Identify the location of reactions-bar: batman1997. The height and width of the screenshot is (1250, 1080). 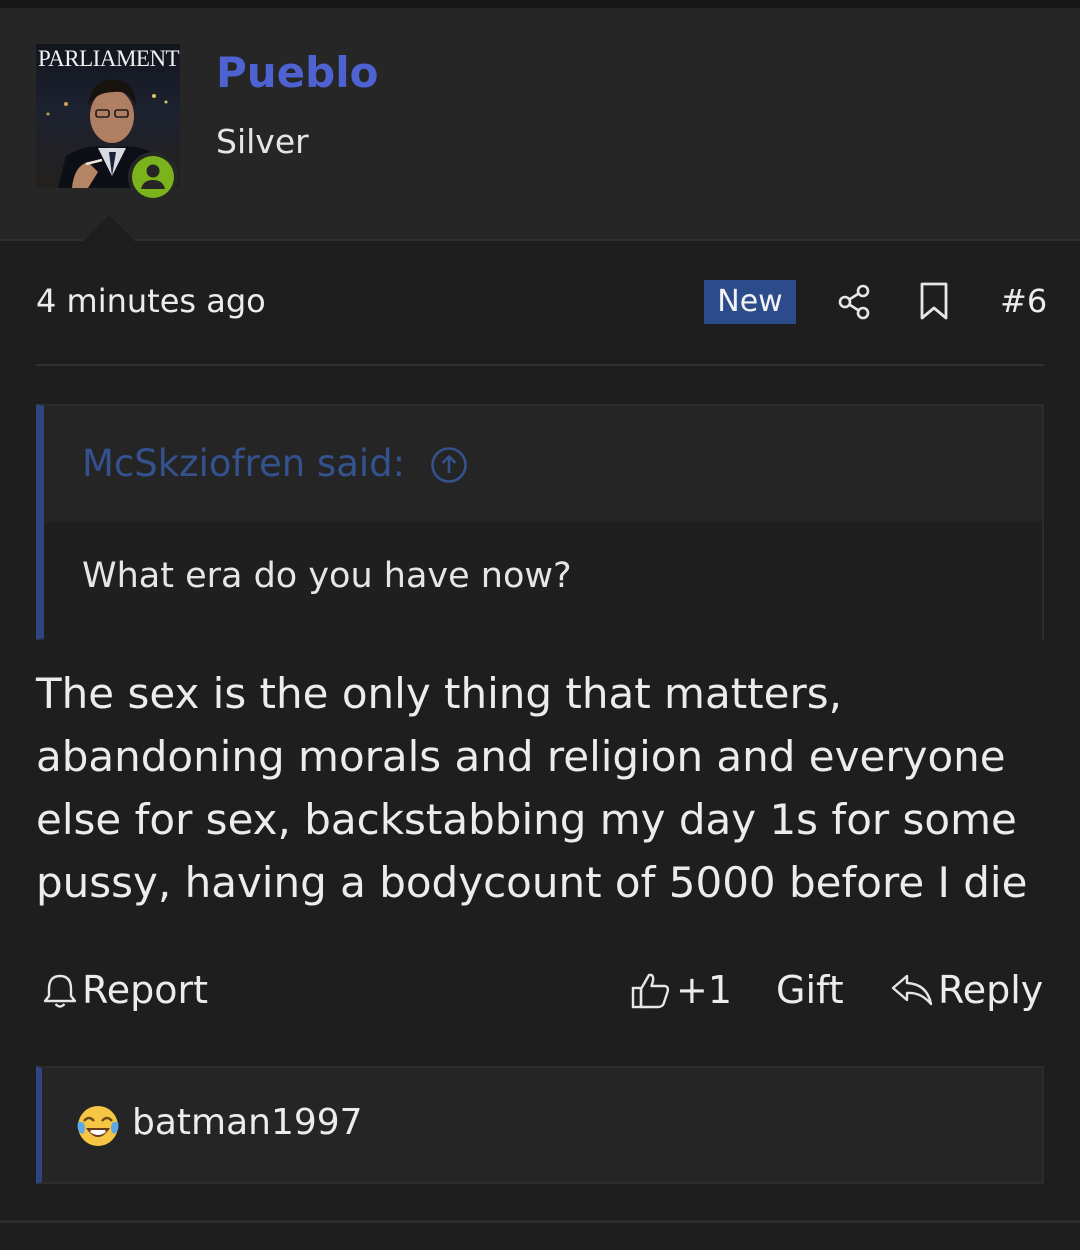
(540, 1125).